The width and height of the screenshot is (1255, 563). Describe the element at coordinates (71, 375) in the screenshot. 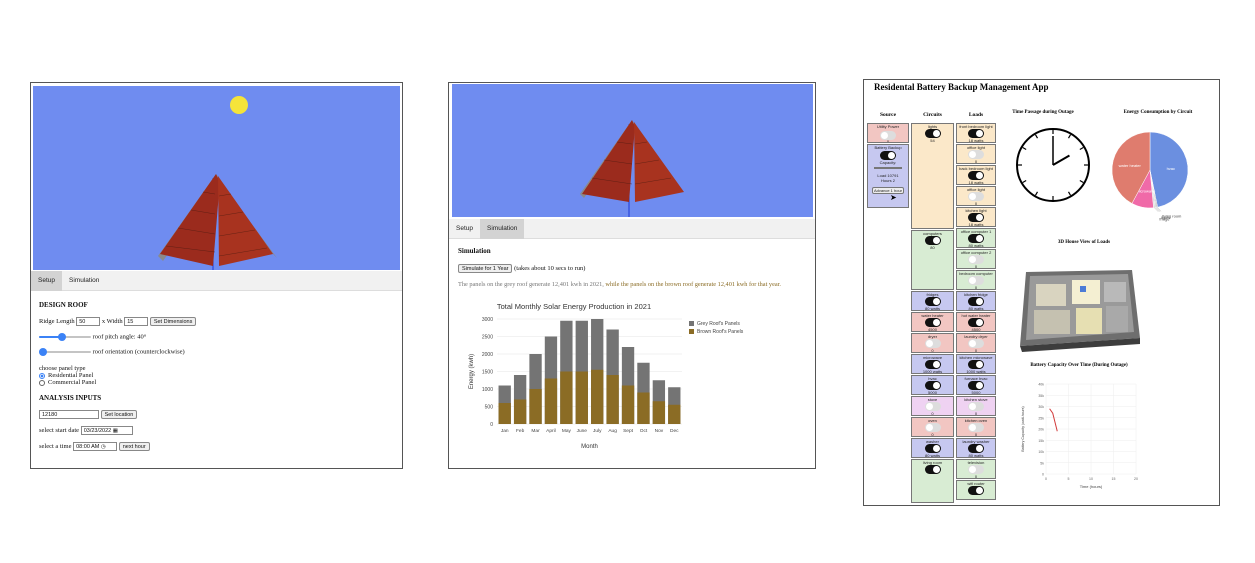

I see `residential-label: Residential Panel` at that location.